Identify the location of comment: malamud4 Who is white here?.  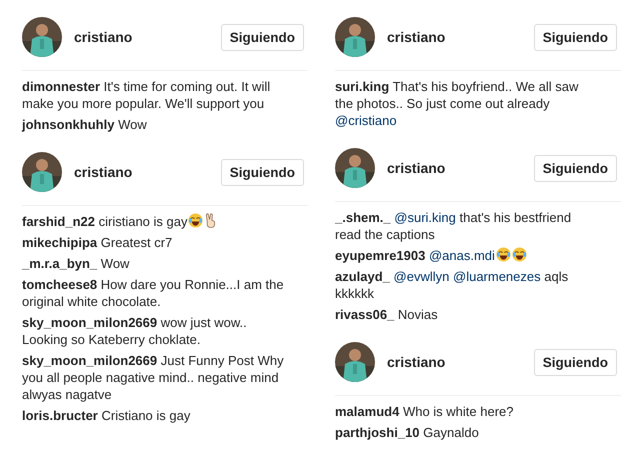
(424, 411).